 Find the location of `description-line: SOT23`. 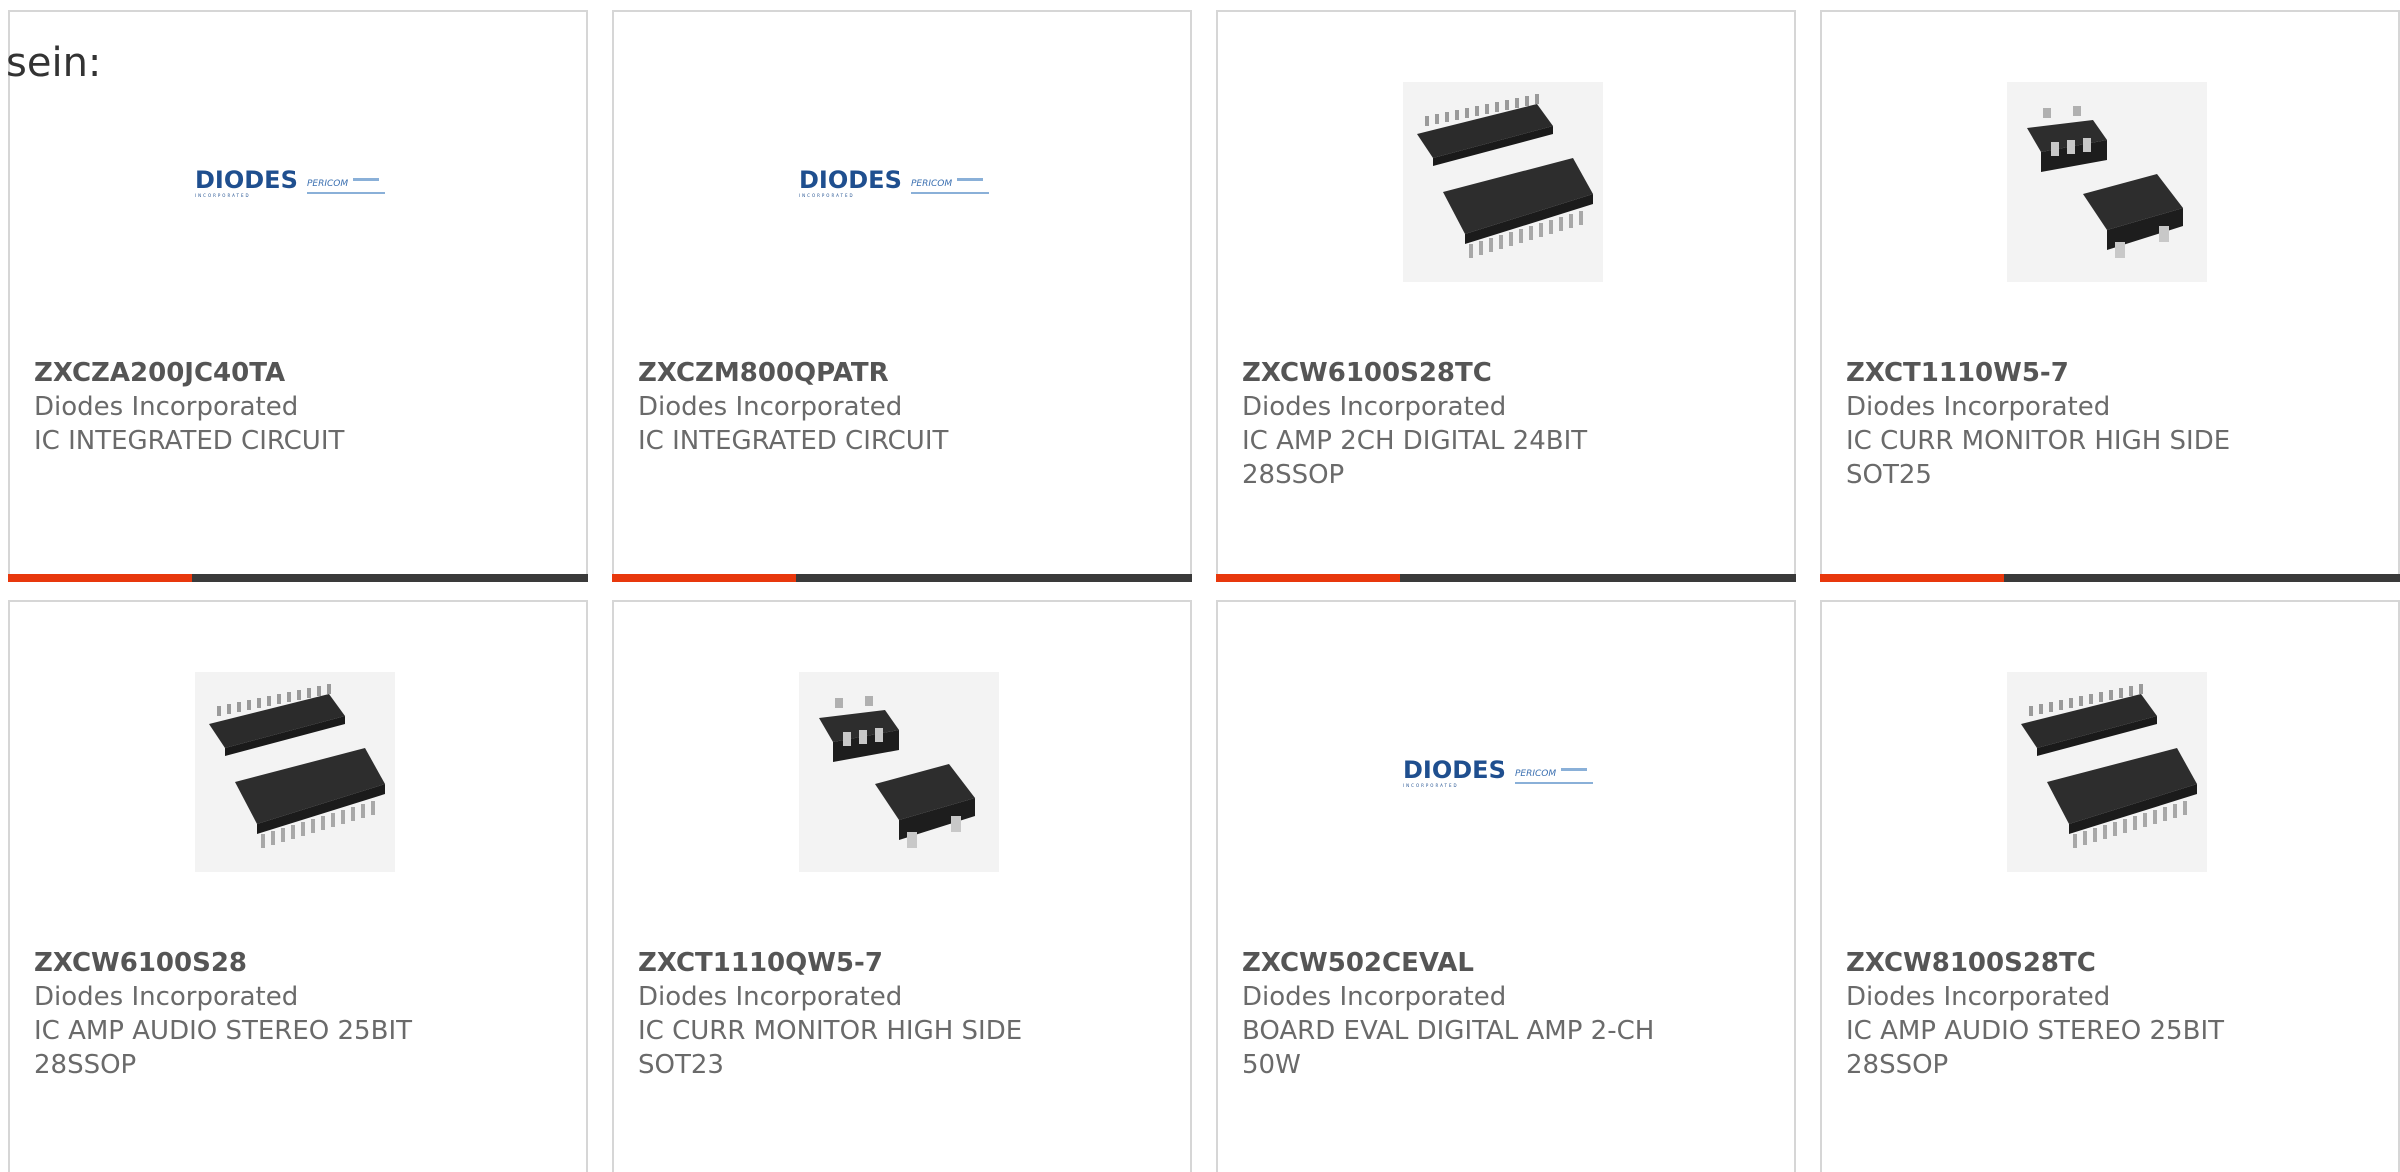

description-line: SOT23 is located at coordinates (681, 1065).